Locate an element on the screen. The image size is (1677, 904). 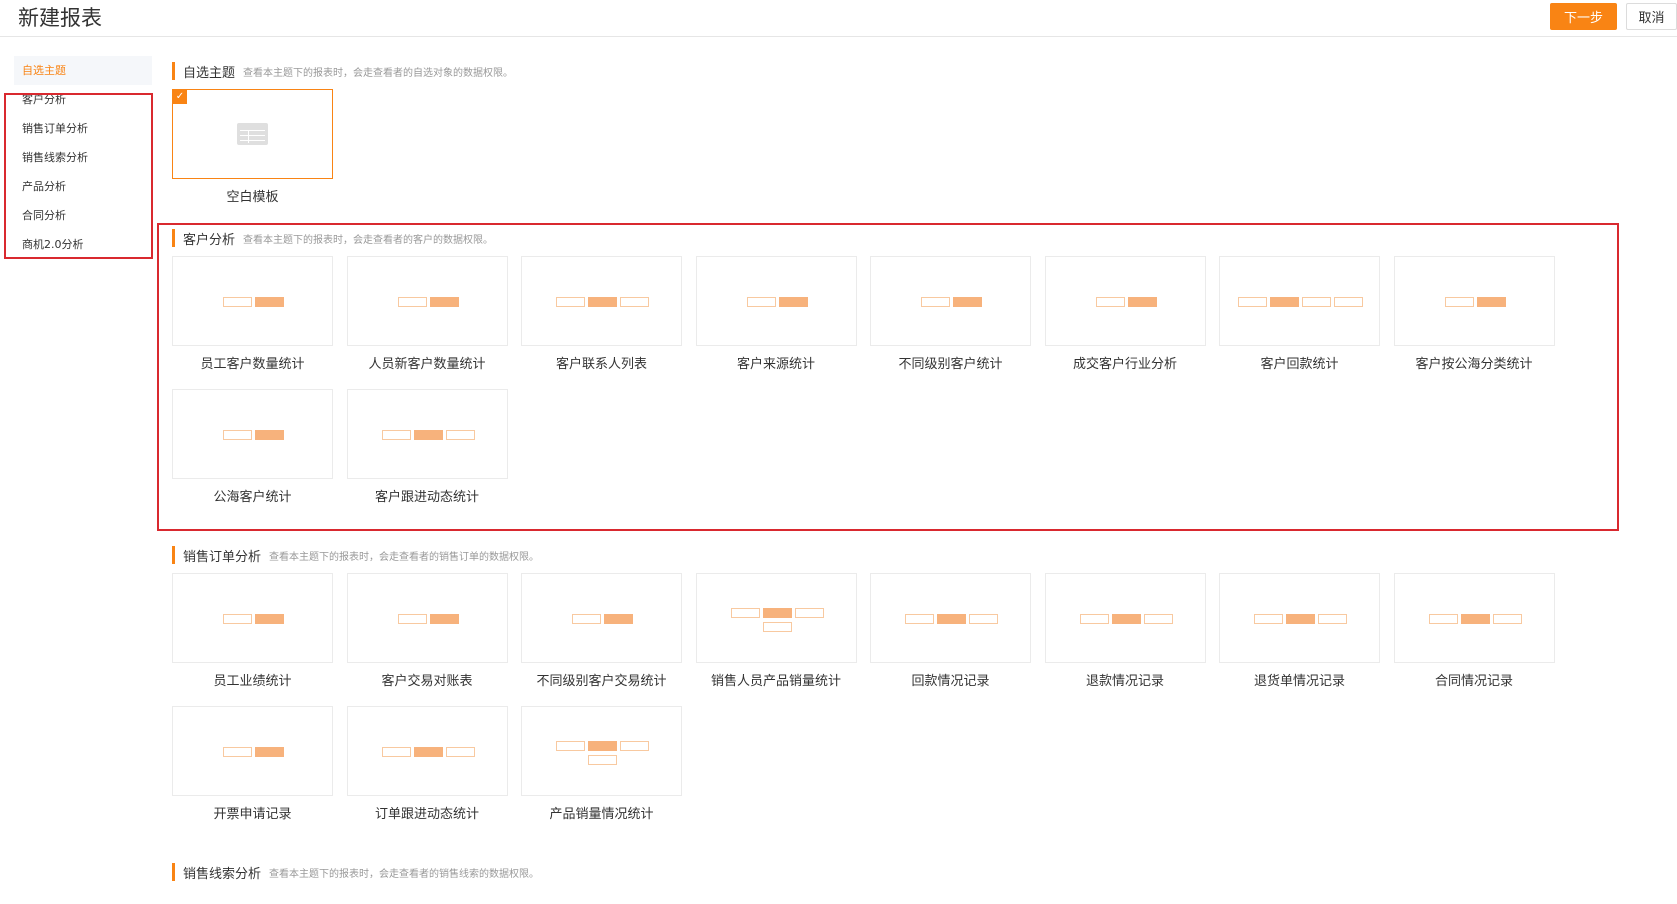
report-label: 客户交易对账表 is located at coordinates (427, 681).